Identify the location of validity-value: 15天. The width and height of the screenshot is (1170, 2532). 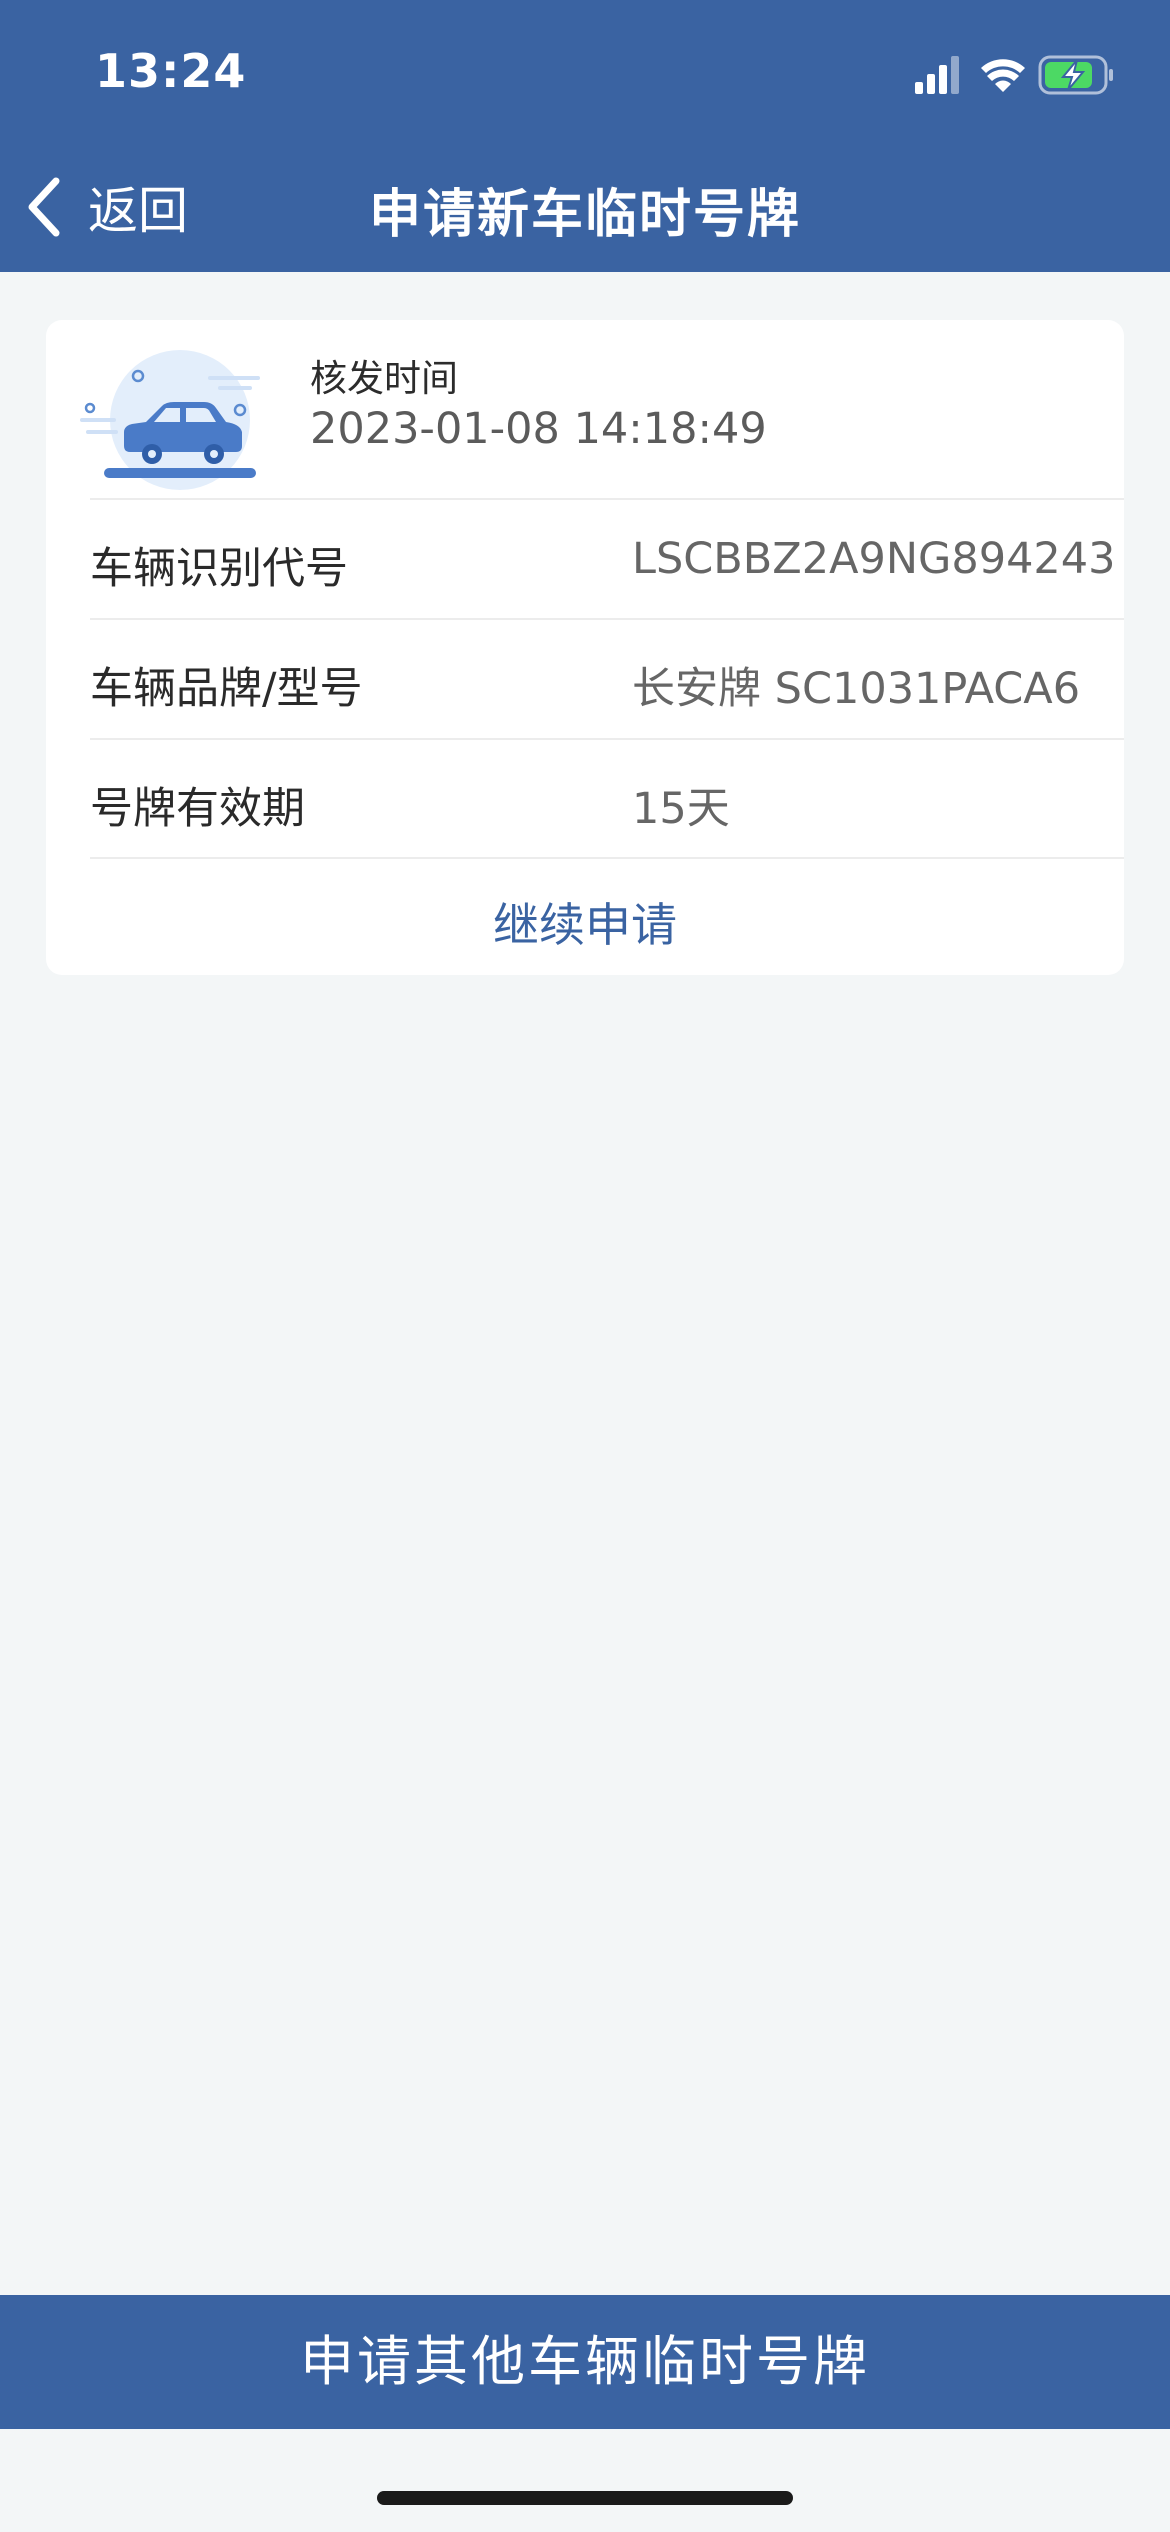
(681, 809).